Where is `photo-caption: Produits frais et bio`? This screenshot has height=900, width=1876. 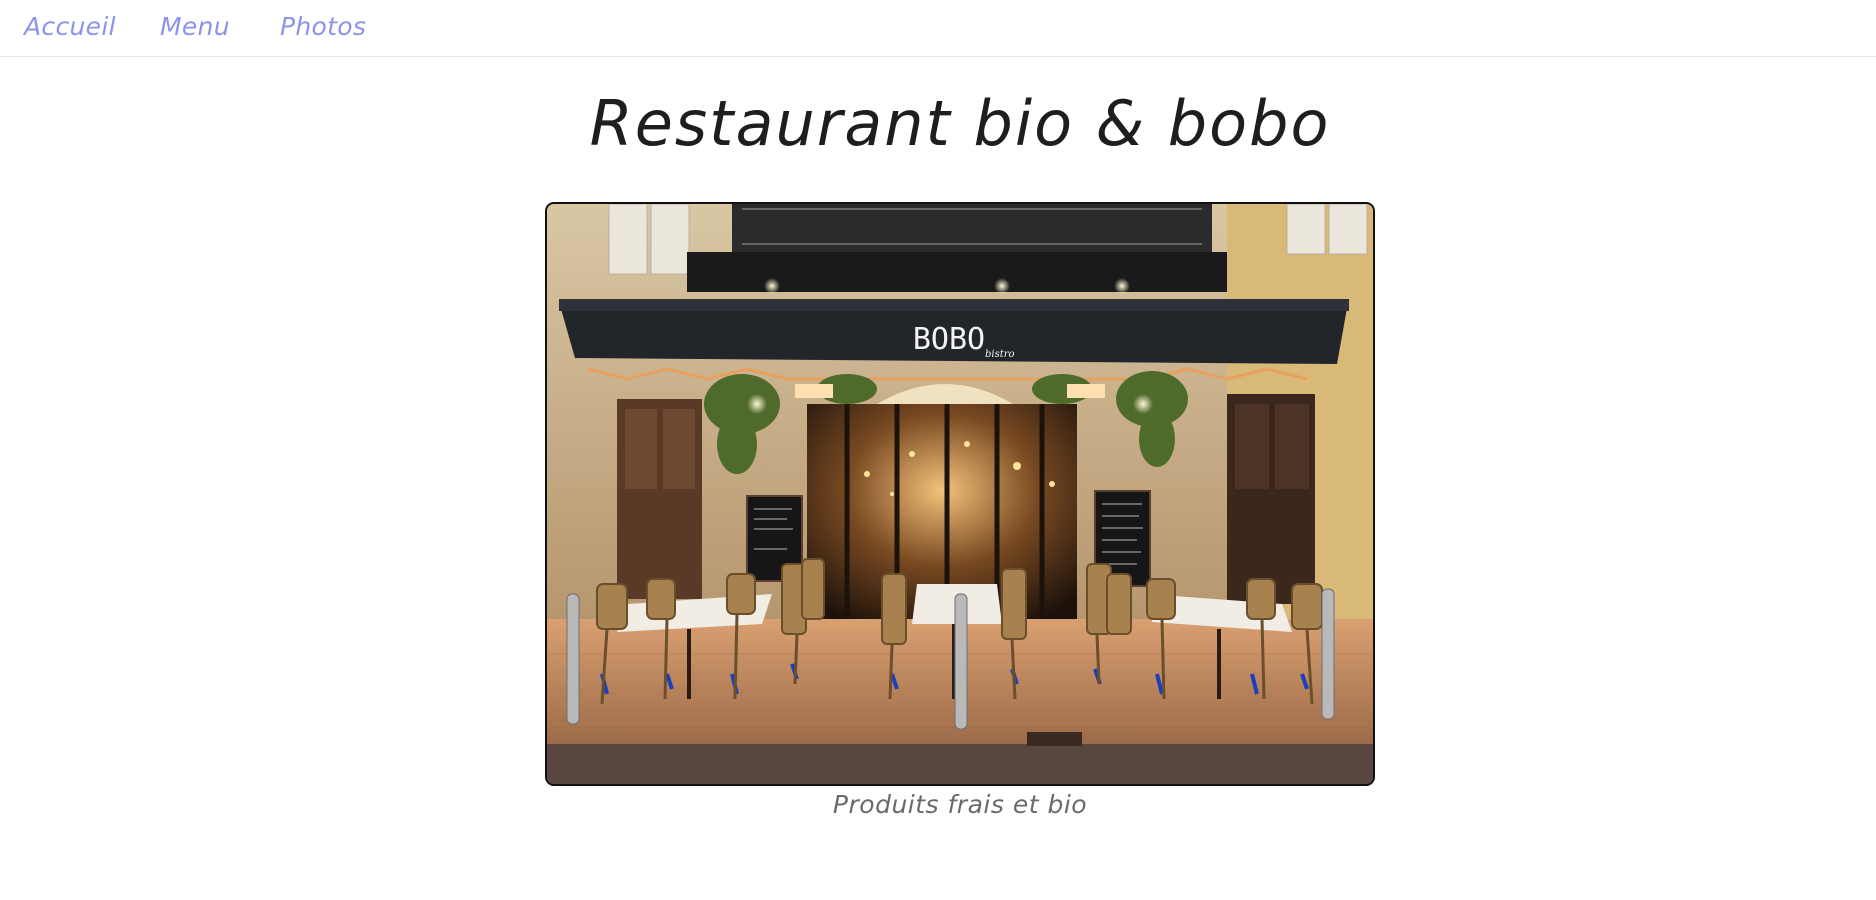
photo-caption: Produits frais et bio is located at coordinates (960, 804).